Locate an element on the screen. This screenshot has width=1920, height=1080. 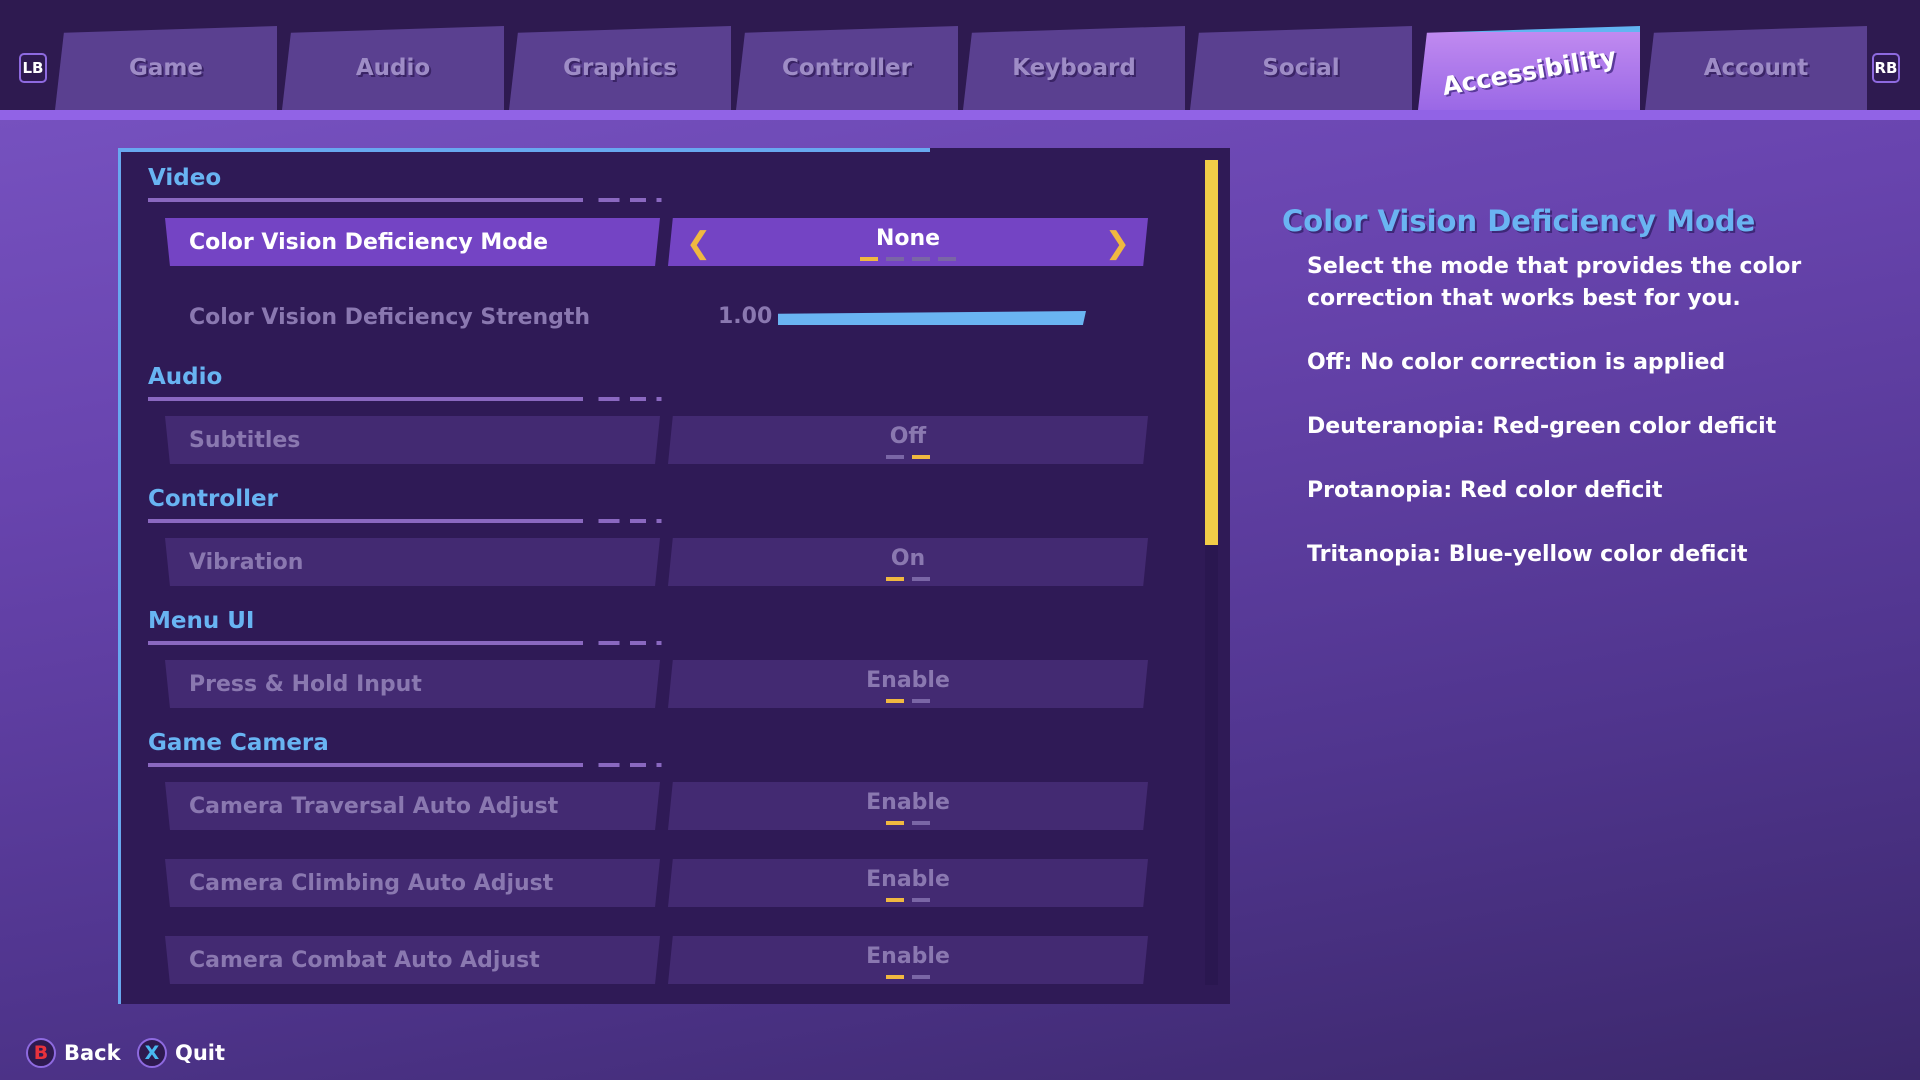
tab-label: Social is located at coordinates (1301, 68).